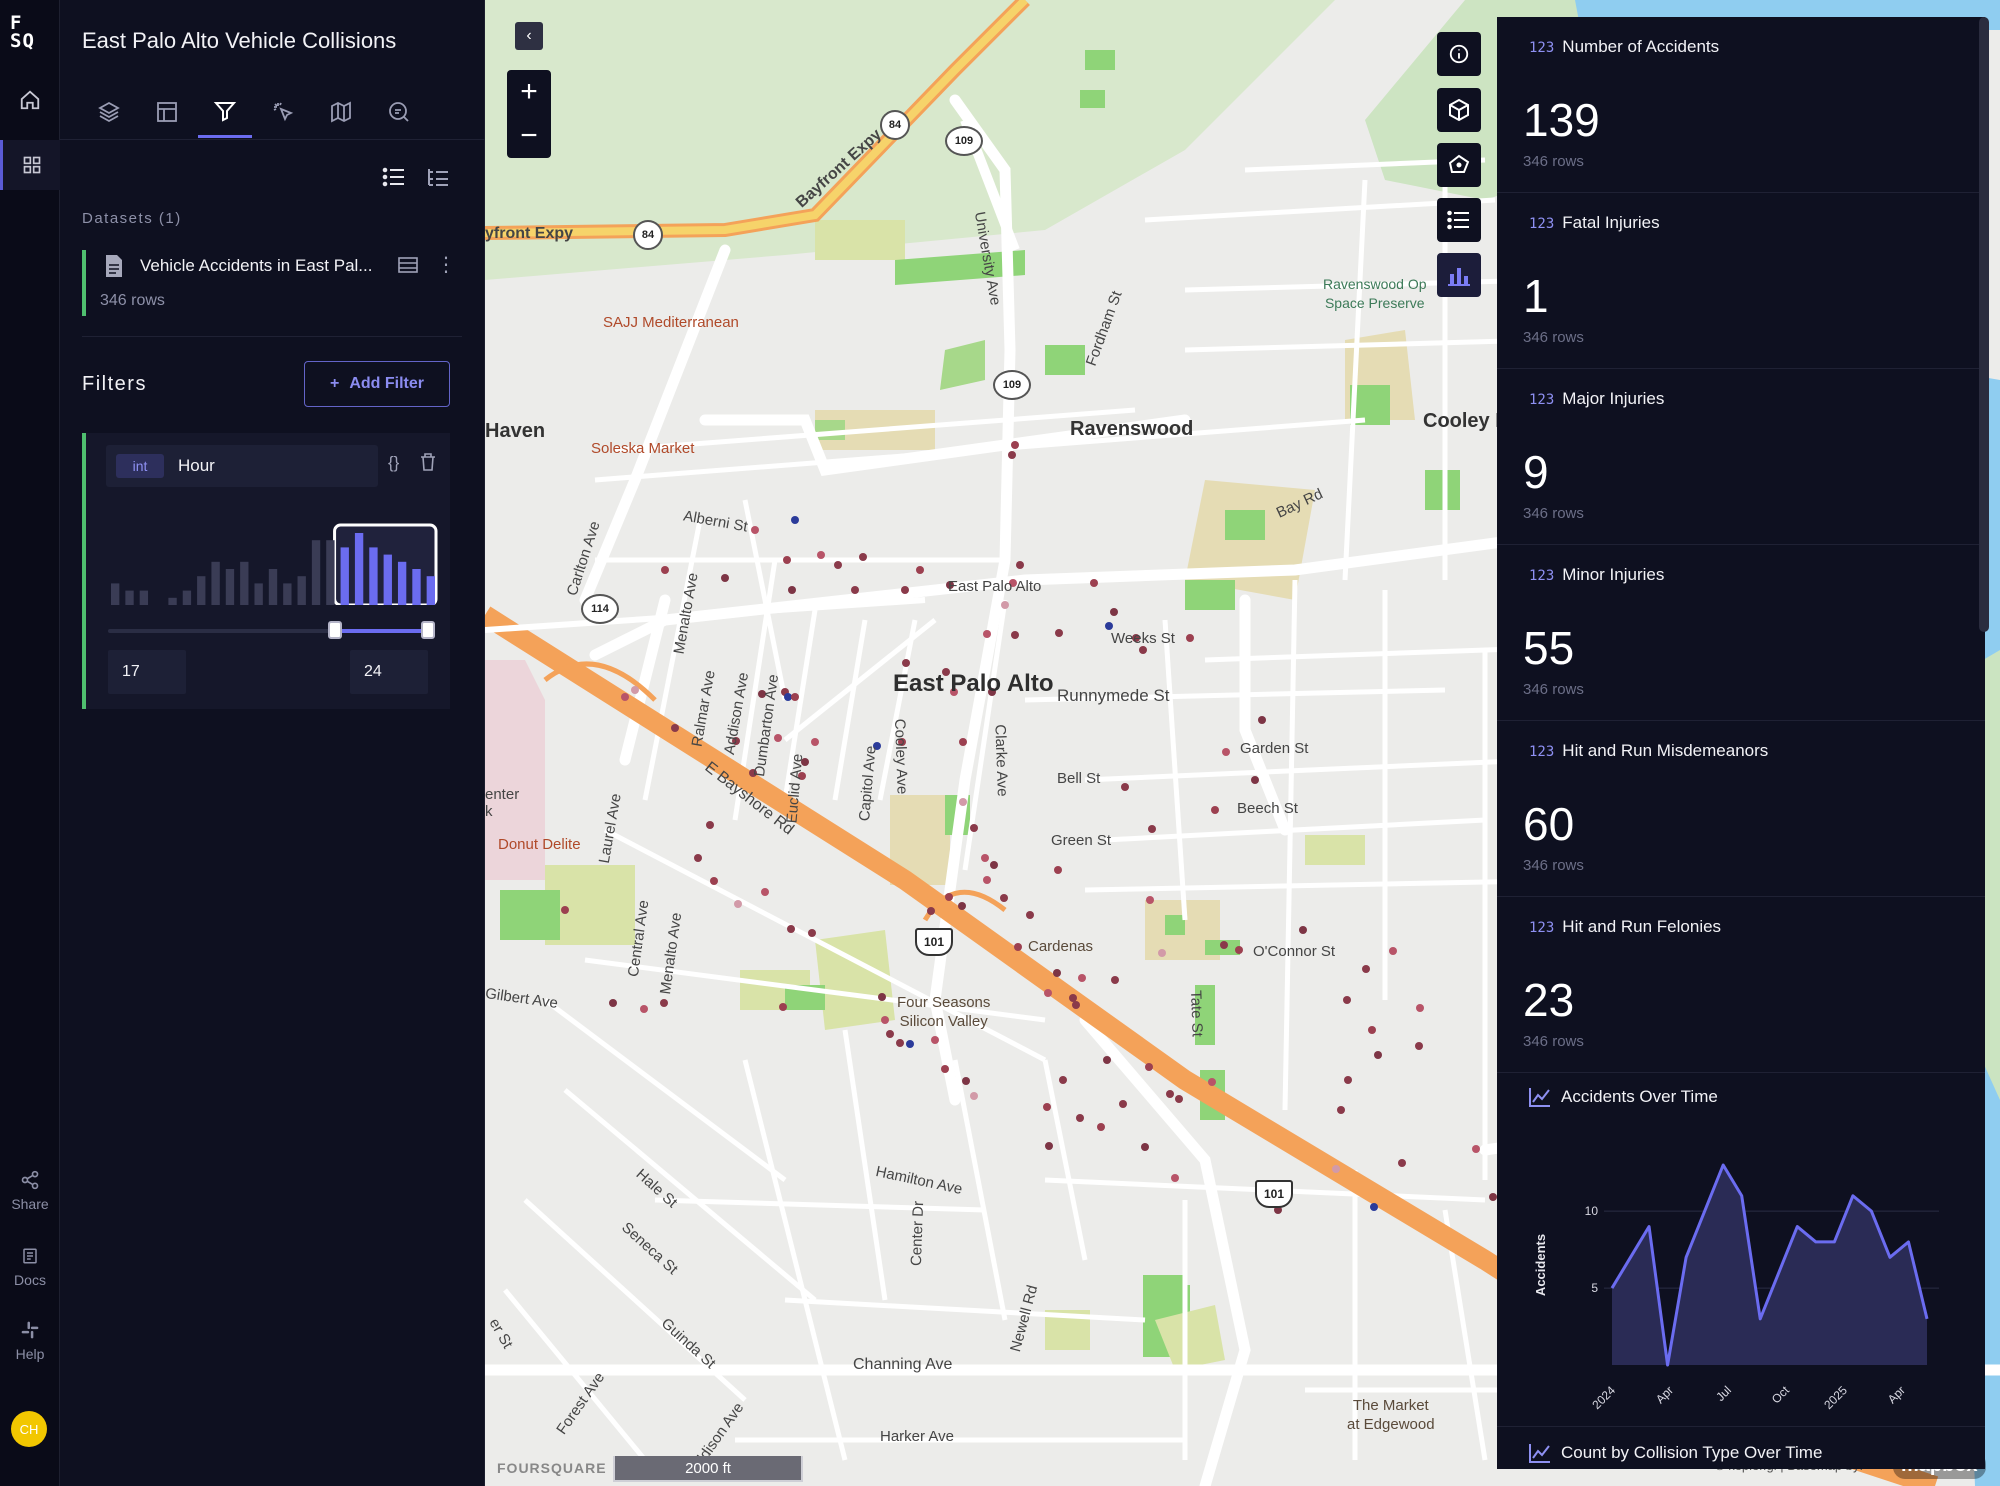 Image resolution: width=2000 pixels, height=1486 pixels. Describe the element at coordinates (147, 672) in the screenshot. I see `filter-min-input: 17` at that location.